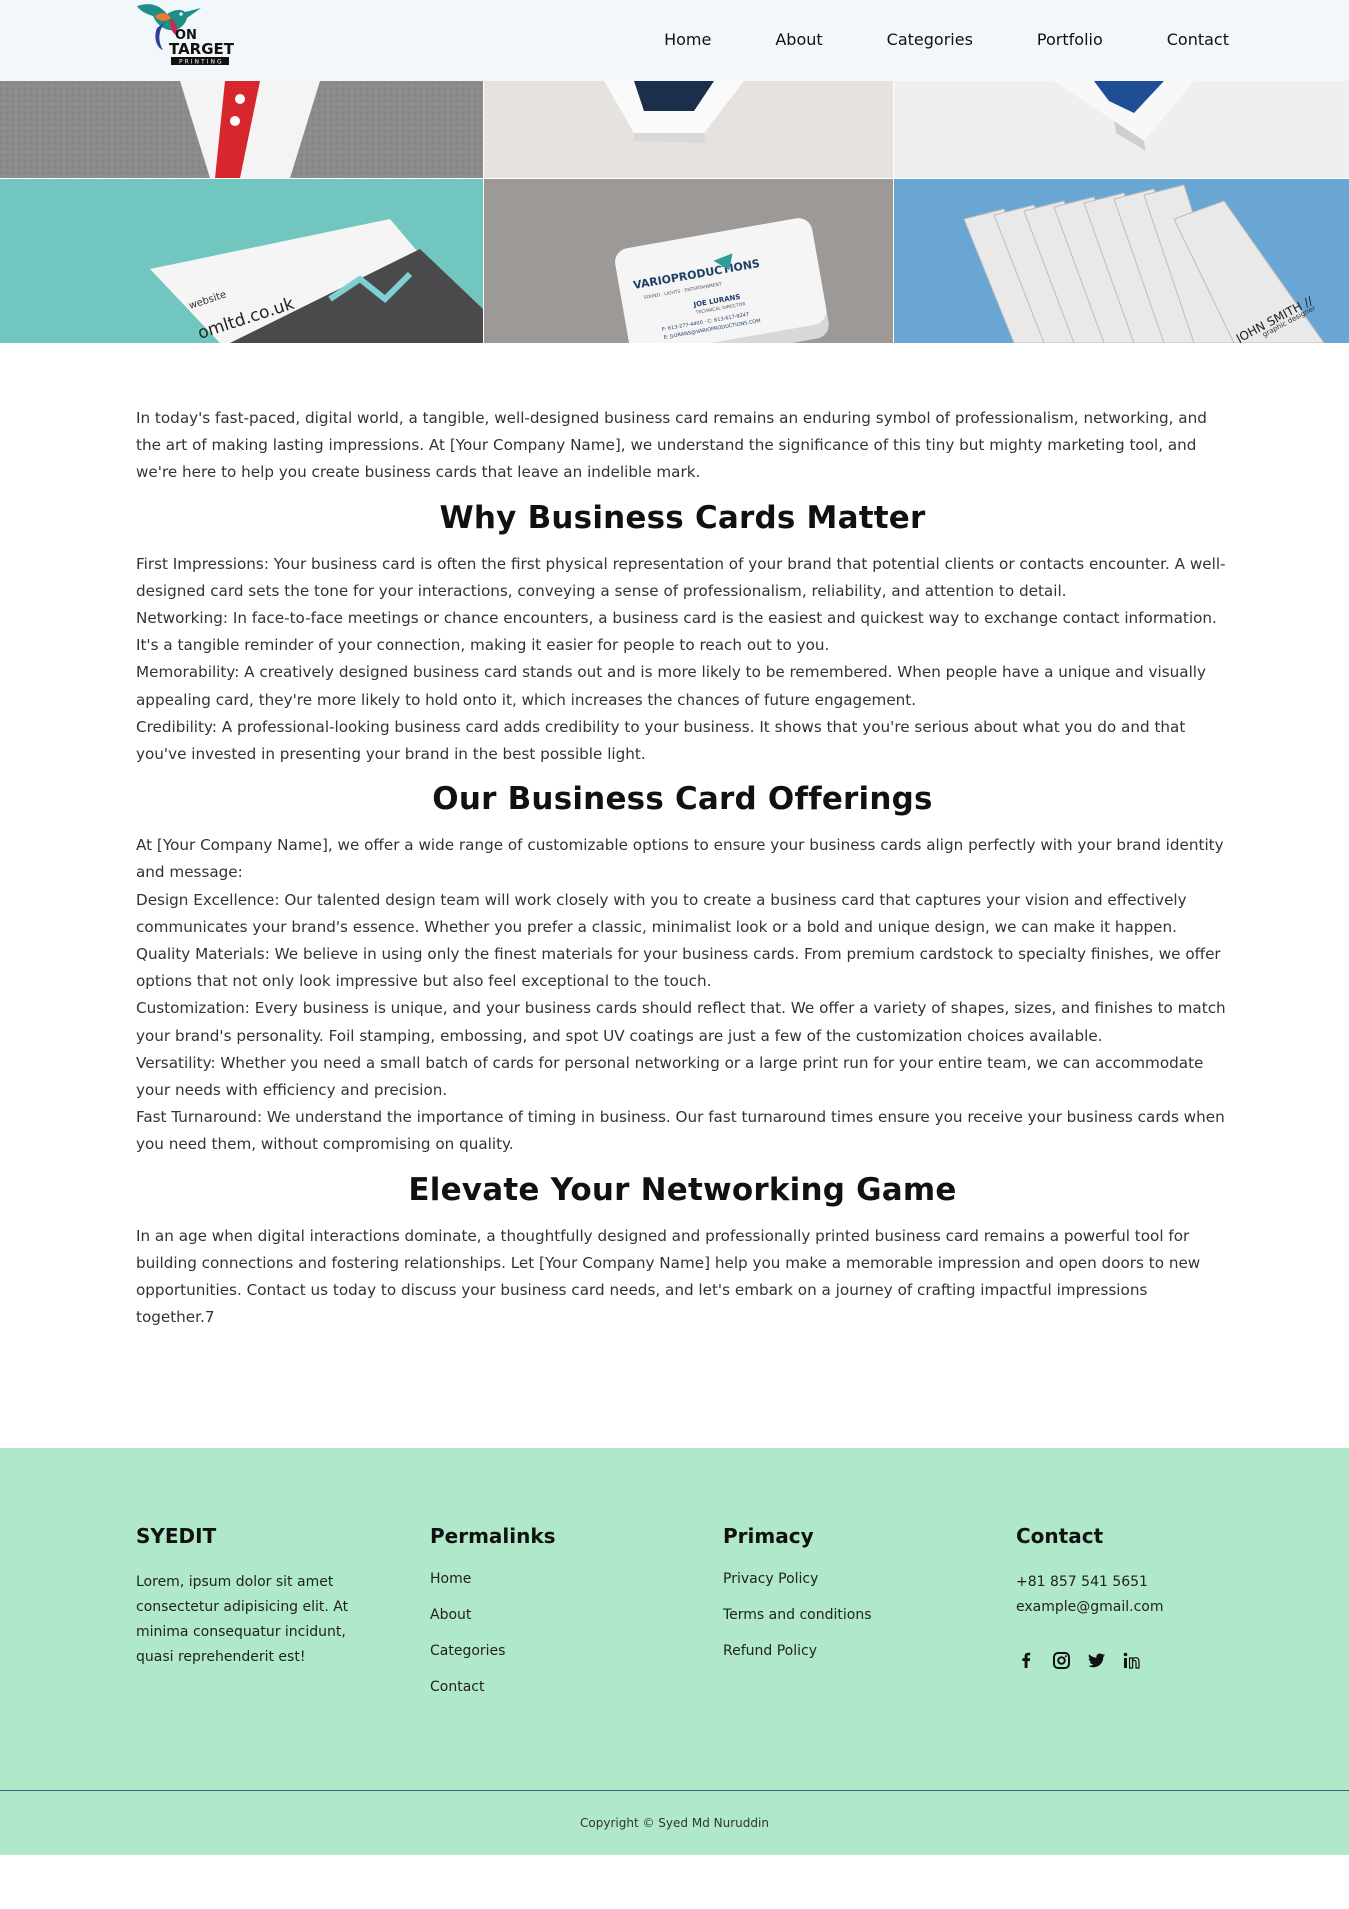 This screenshot has width=1349, height=1909. I want to click on hero-image-gray-card, so click(241, 129).